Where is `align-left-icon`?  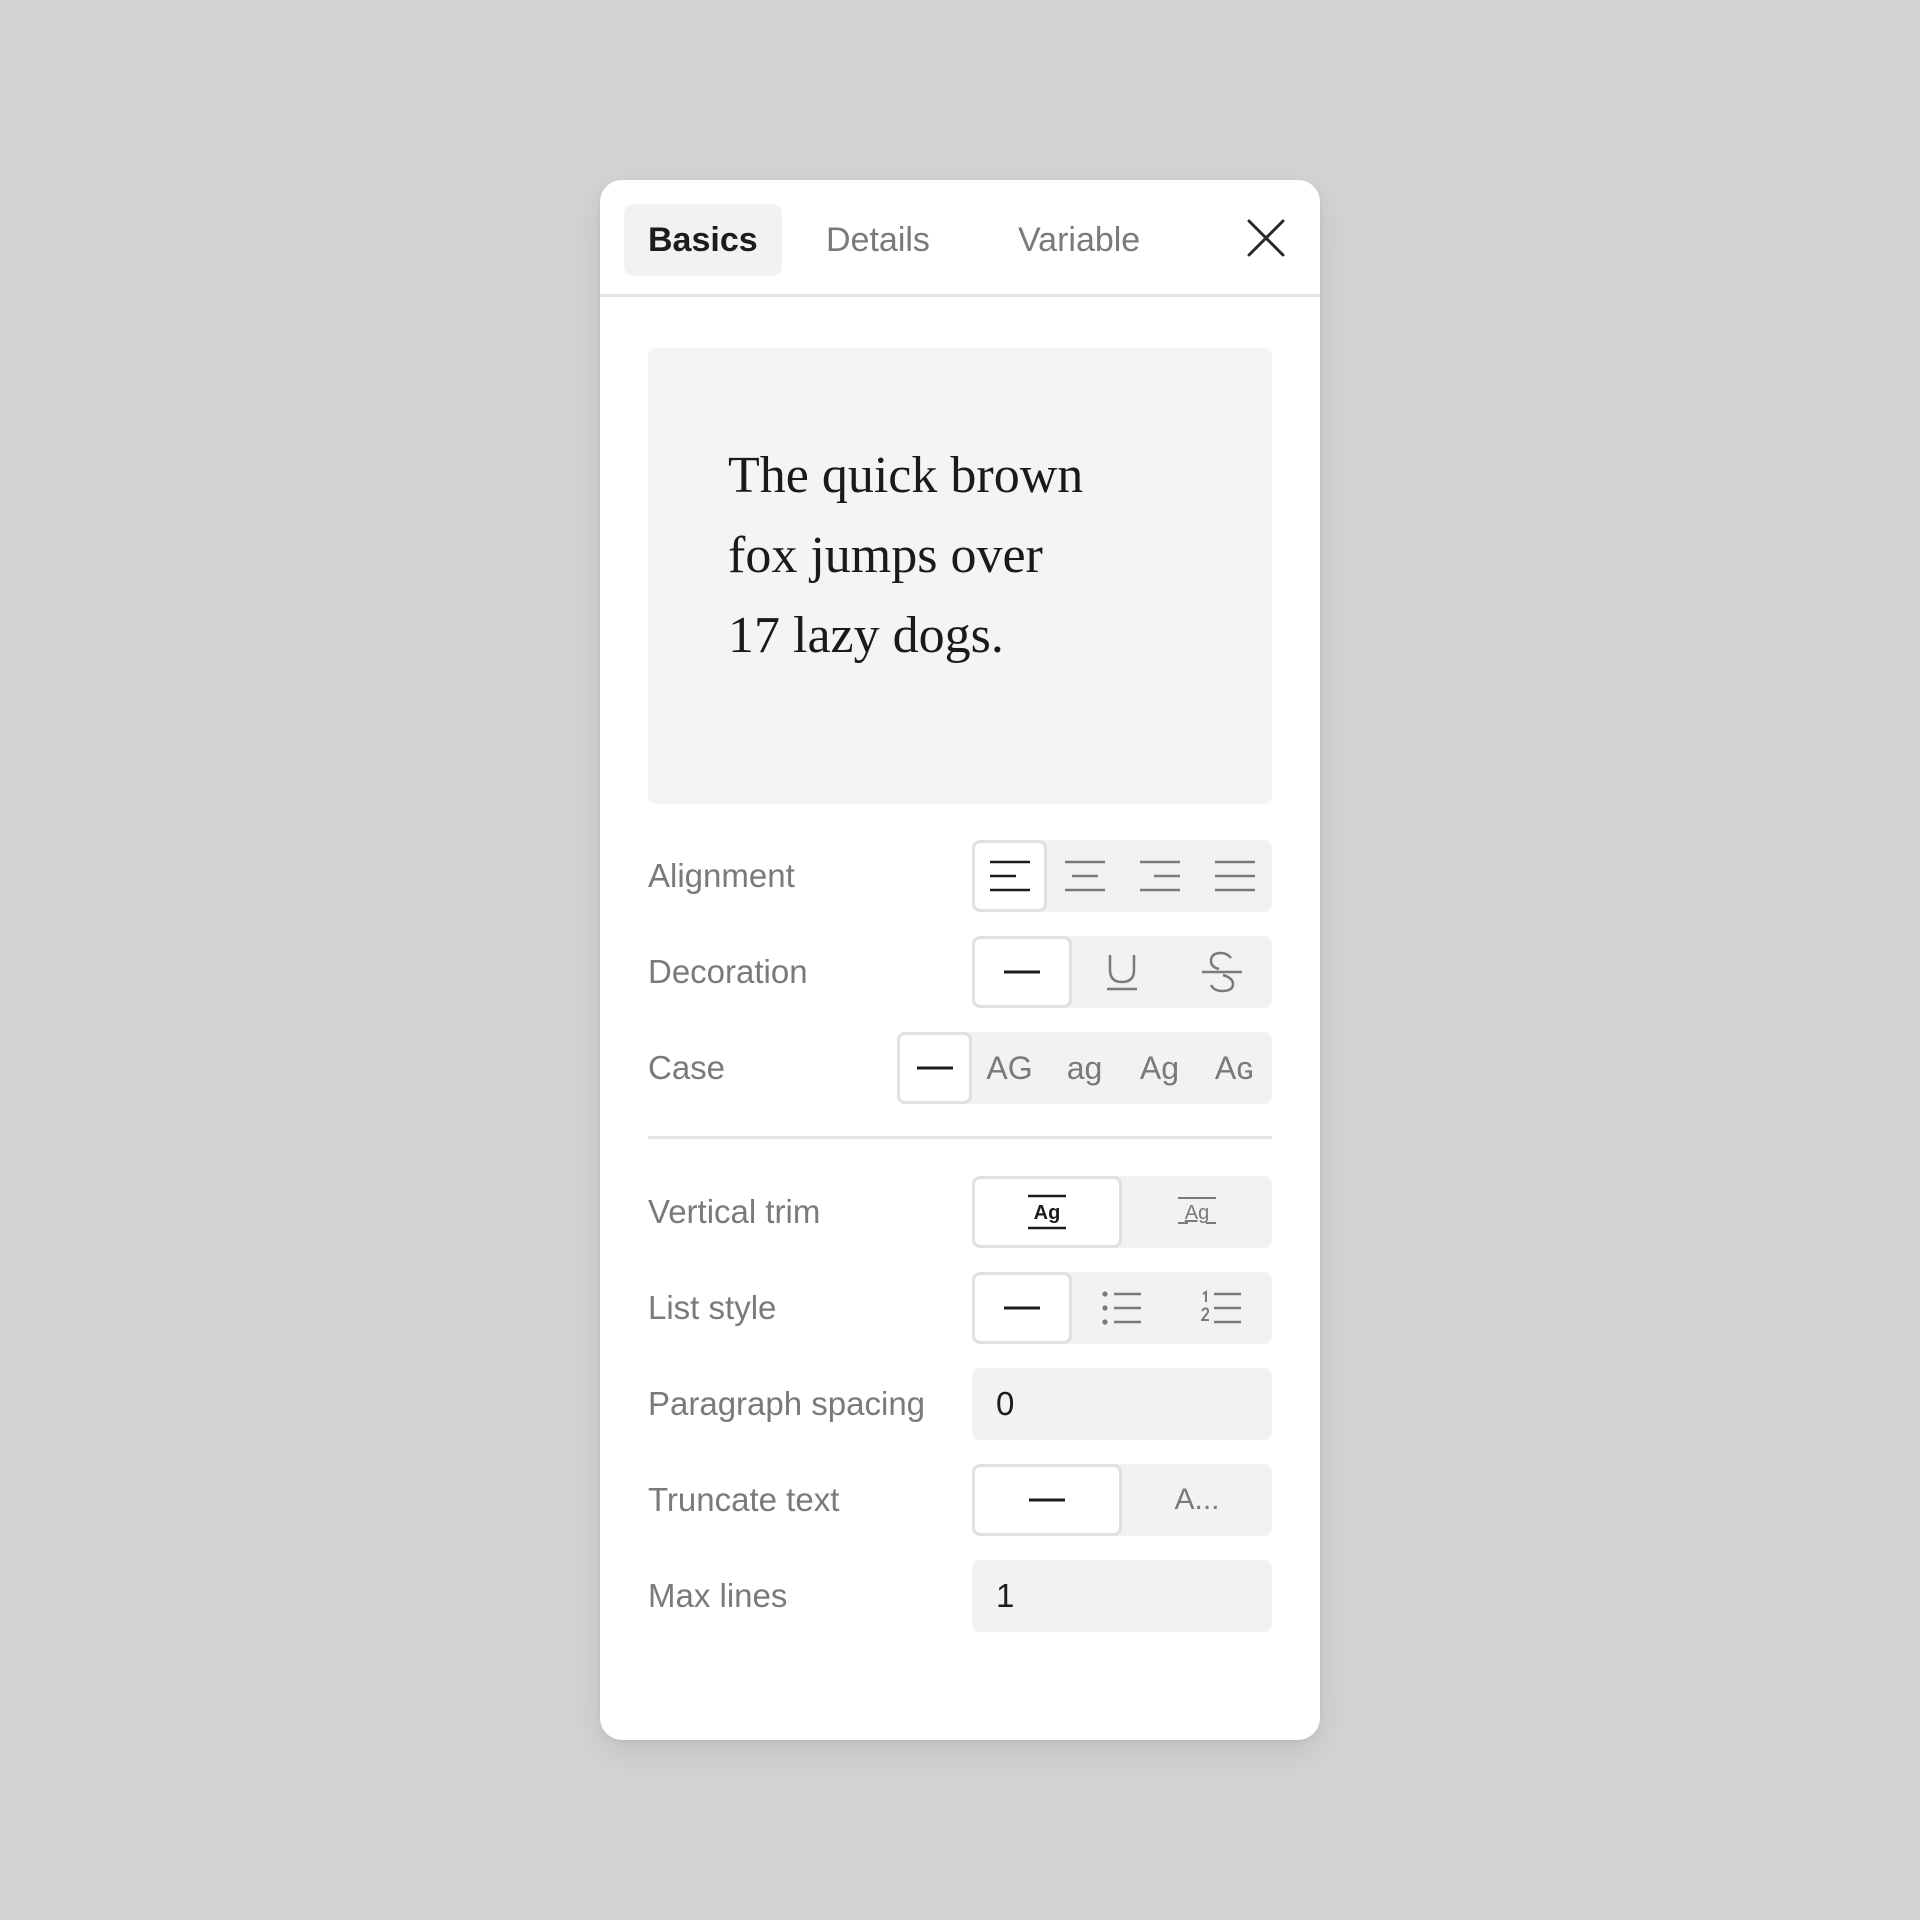 align-left-icon is located at coordinates (1009, 876).